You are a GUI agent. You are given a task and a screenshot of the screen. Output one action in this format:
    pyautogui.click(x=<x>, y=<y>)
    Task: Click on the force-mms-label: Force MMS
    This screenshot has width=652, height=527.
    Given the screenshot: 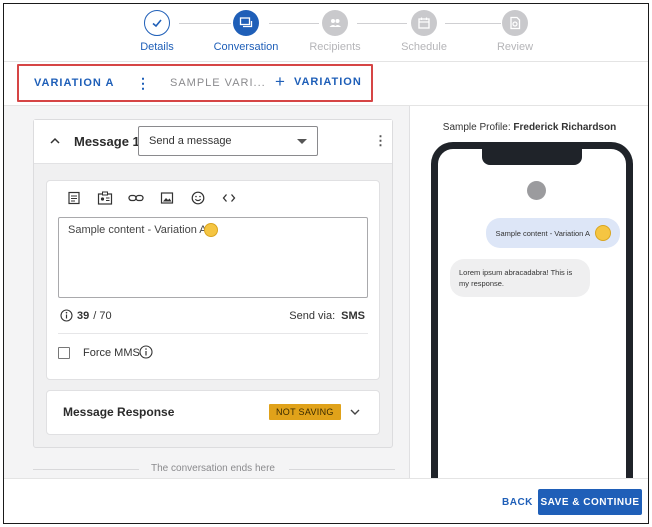 What is the action you would take?
    pyautogui.click(x=111, y=353)
    